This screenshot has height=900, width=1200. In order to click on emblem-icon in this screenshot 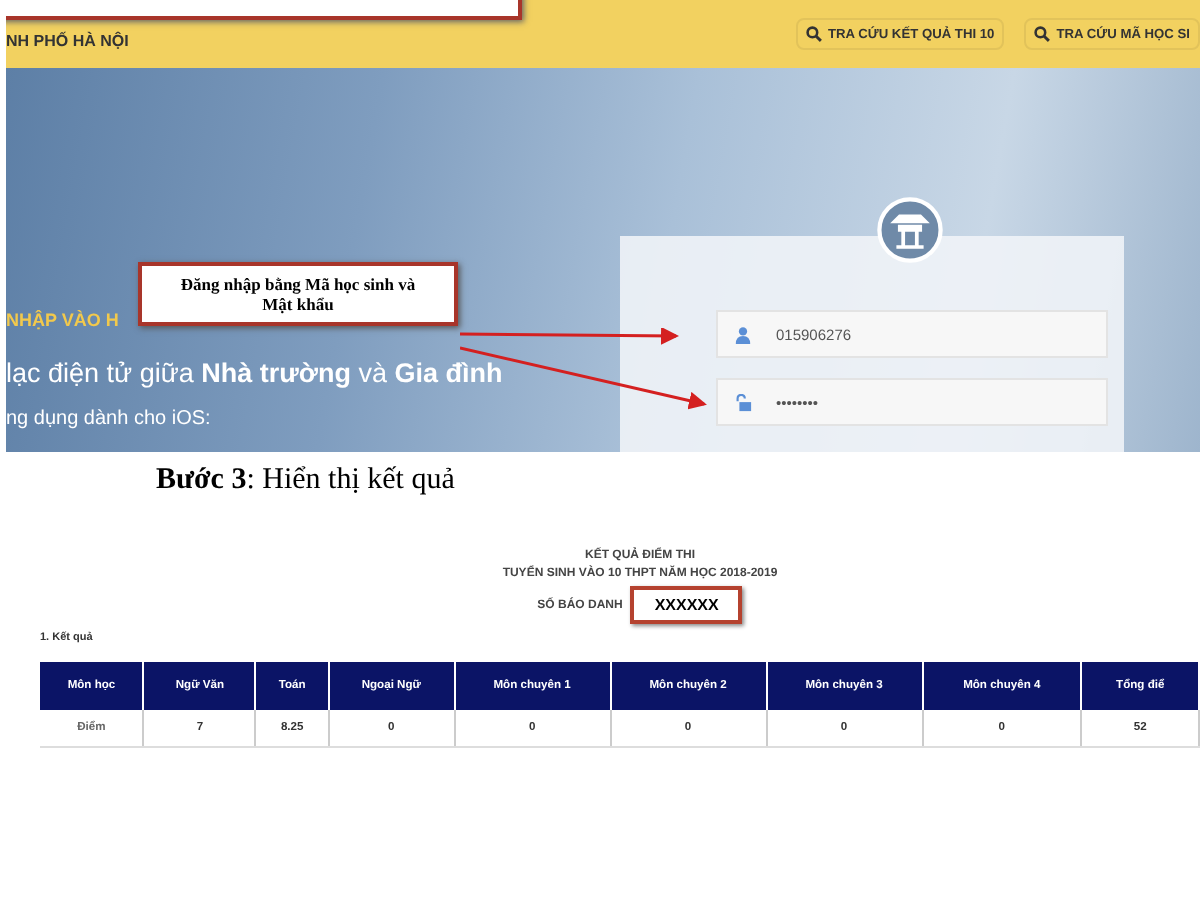, I will do `click(910, 230)`.